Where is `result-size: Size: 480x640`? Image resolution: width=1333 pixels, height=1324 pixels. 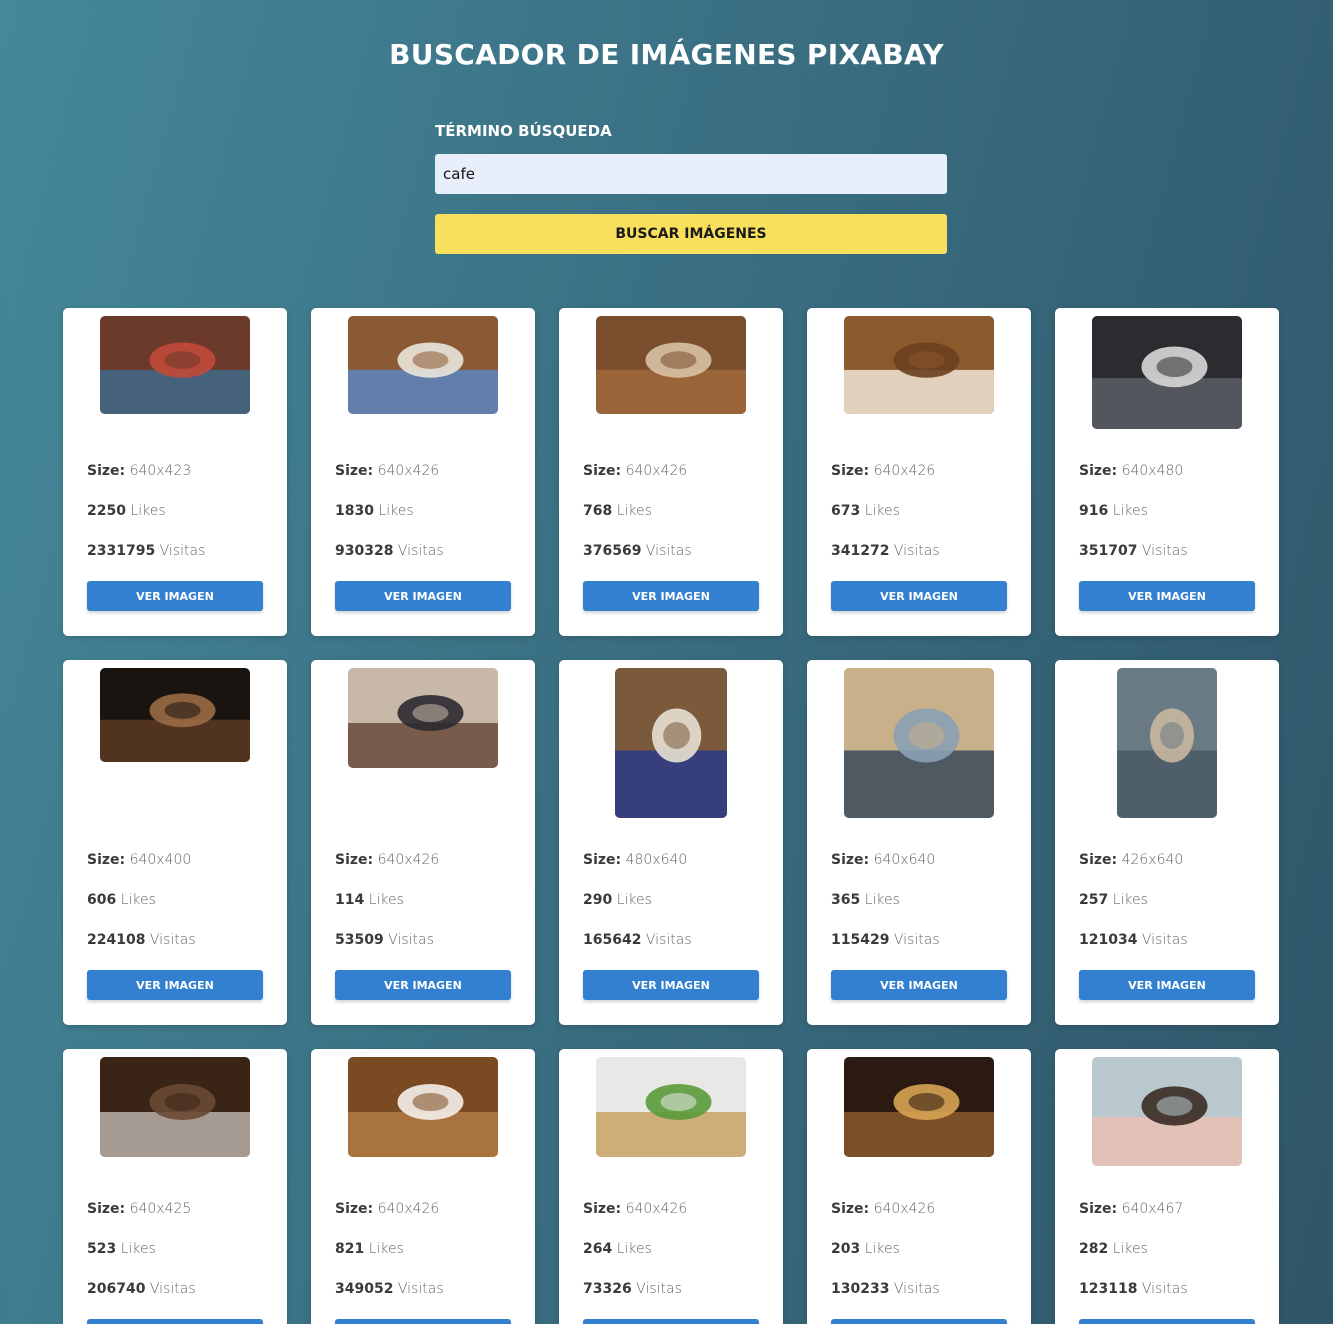 result-size: Size: 480x640 is located at coordinates (635, 860).